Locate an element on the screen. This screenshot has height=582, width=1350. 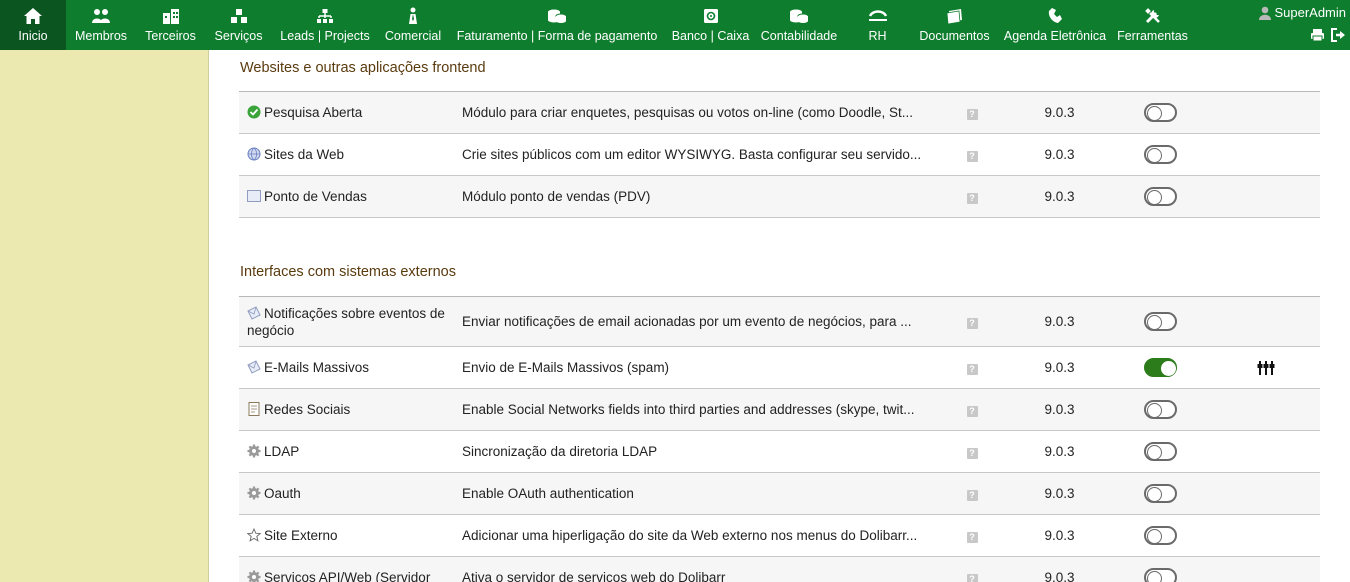
user-actions is located at coordinates (1328, 35).